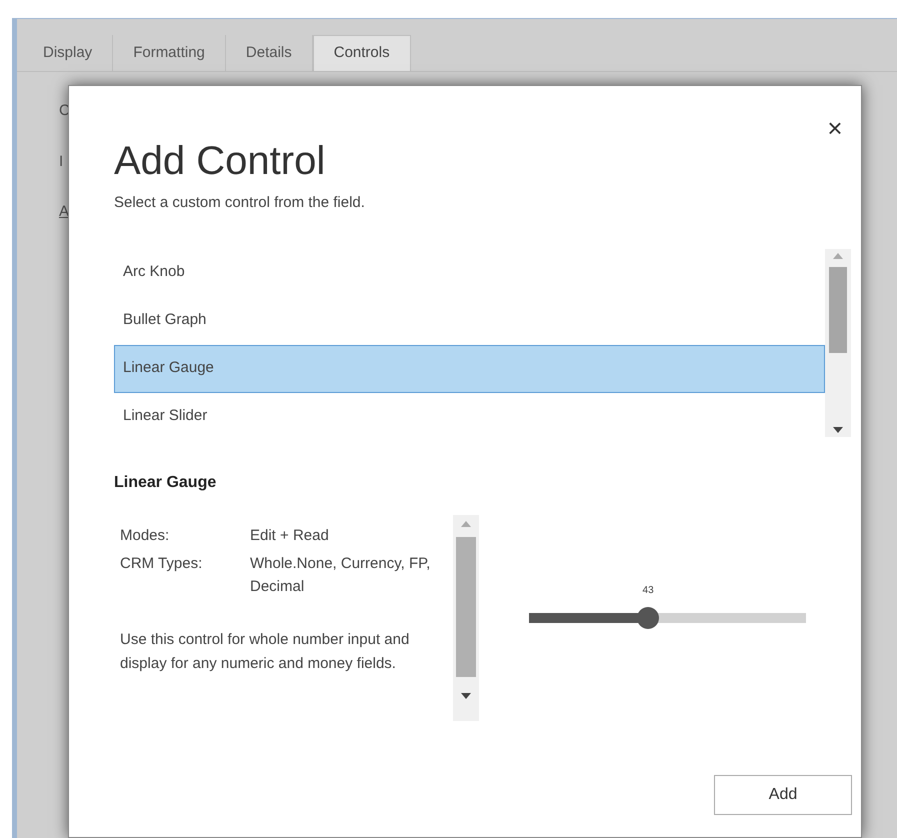 The image size is (897, 838). I want to click on dialog-title: Add Control, so click(220, 161).